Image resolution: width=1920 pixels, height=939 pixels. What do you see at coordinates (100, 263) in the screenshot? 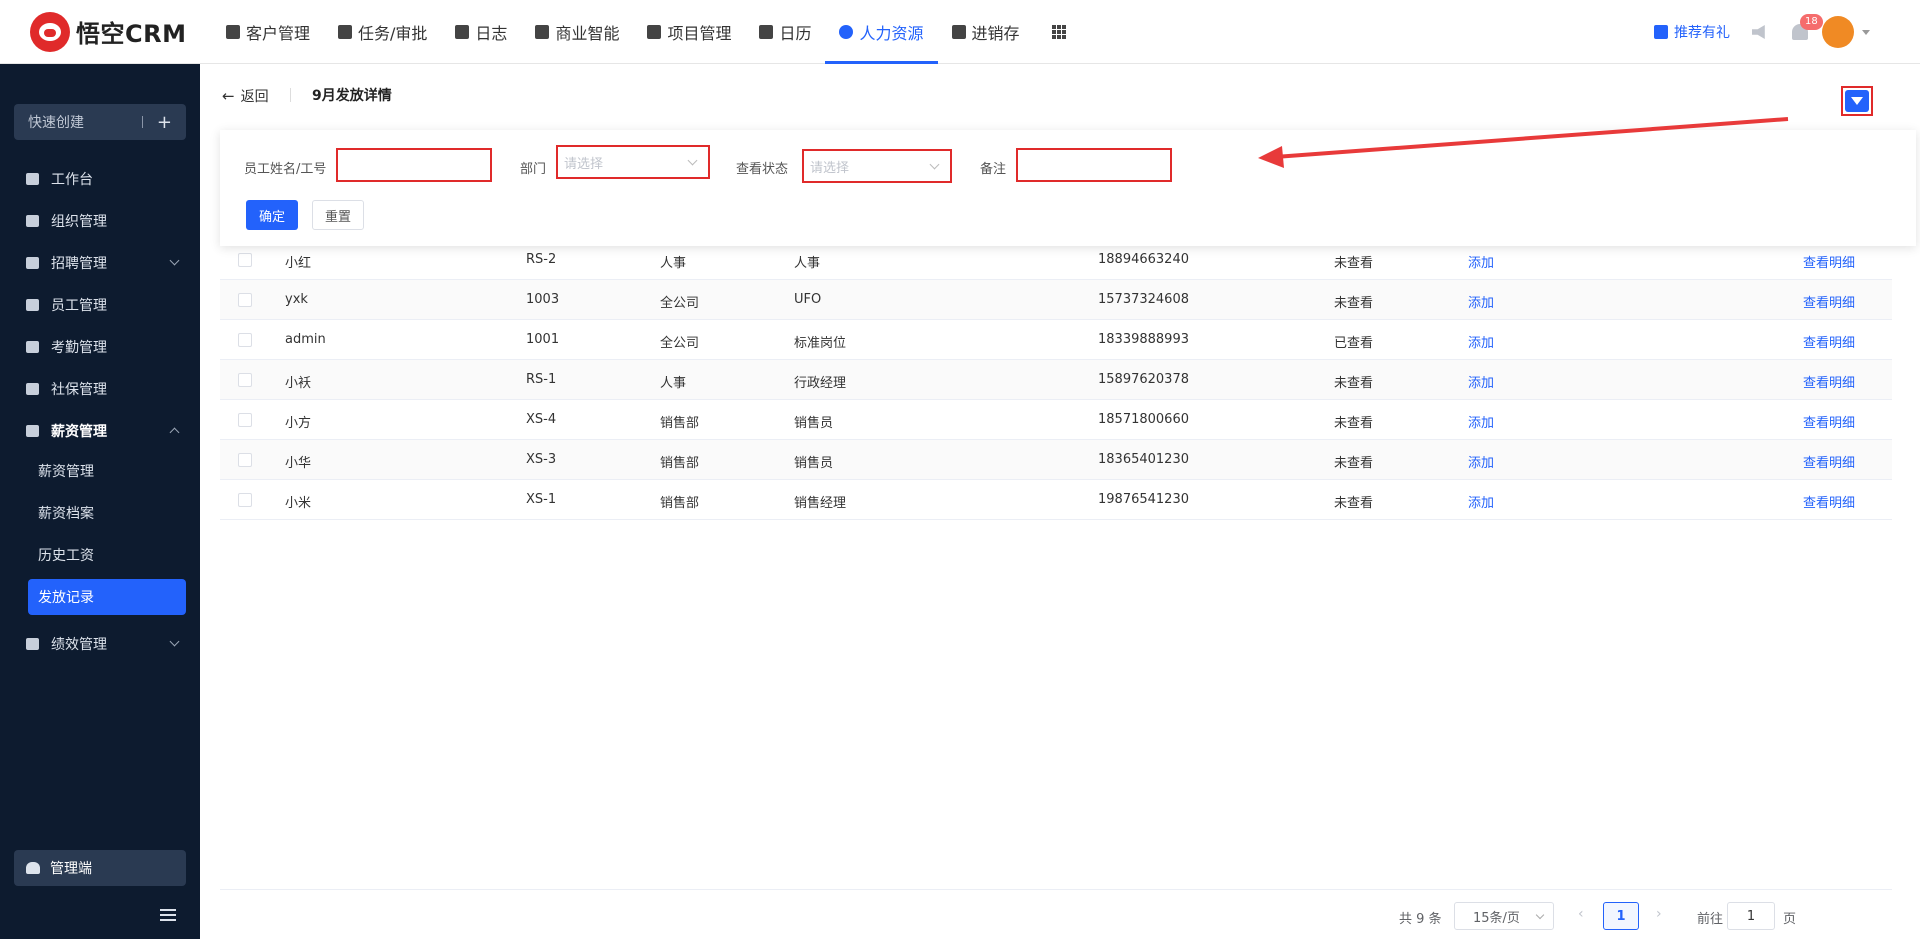
I see `sidebar-item-recruitment: 招聘管理` at bounding box center [100, 263].